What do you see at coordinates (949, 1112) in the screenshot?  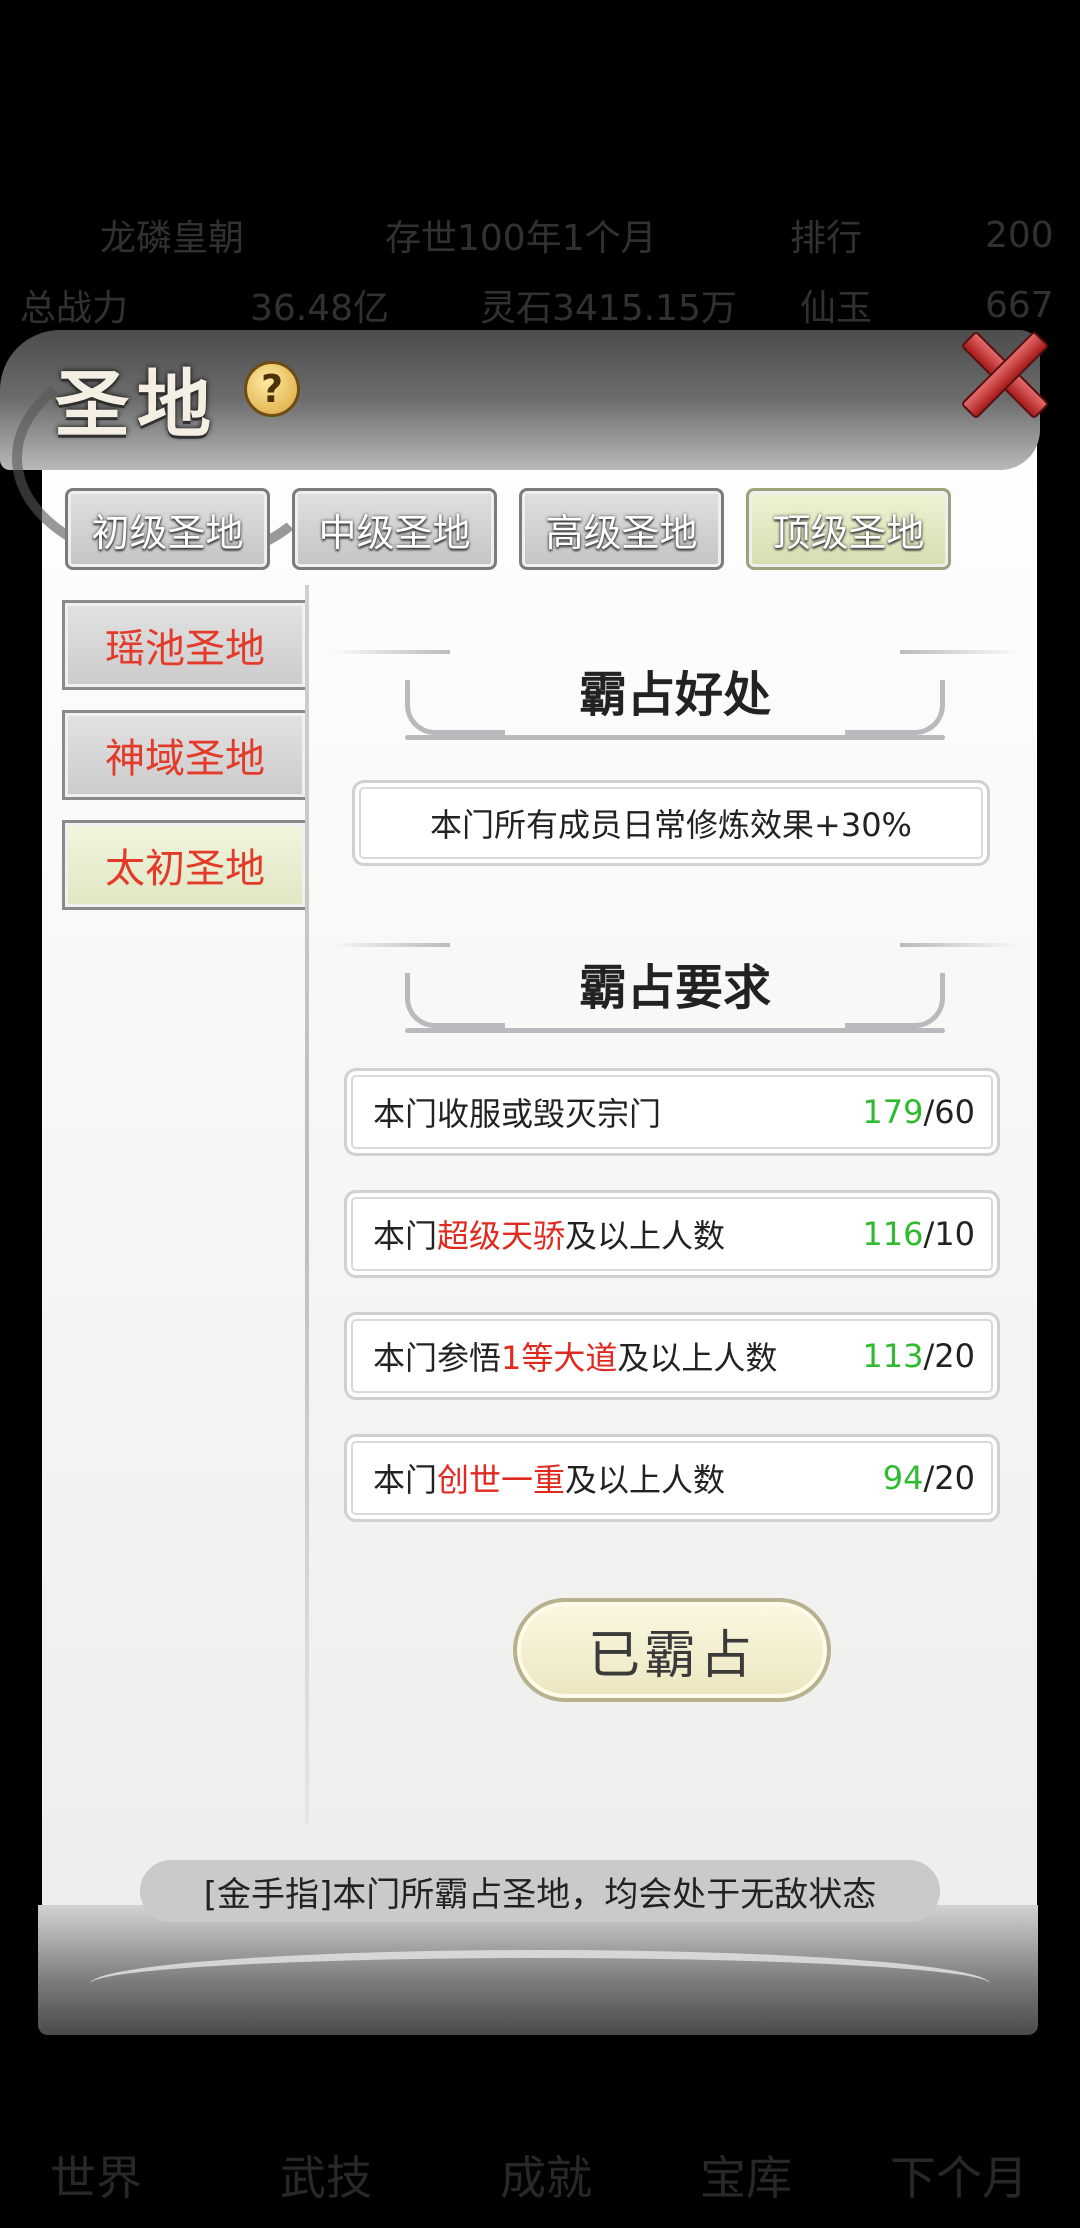 I see `progress-required: /60` at bounding box center [949, 1112].